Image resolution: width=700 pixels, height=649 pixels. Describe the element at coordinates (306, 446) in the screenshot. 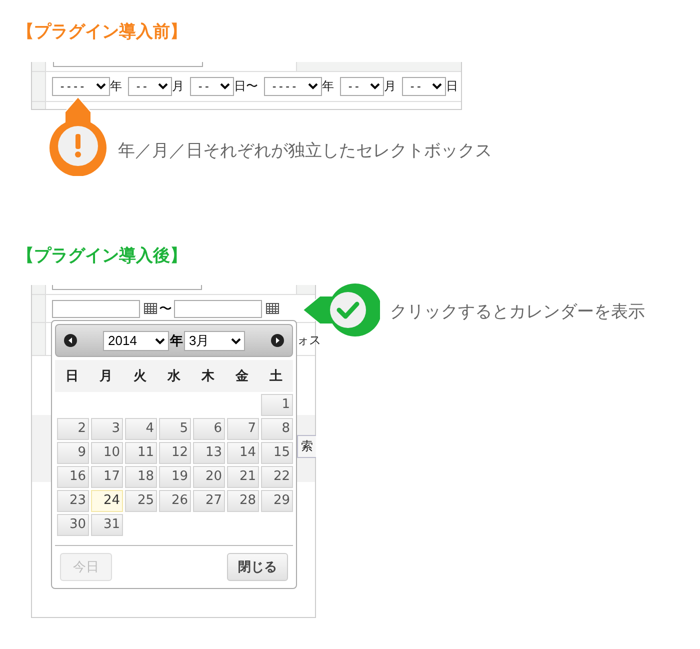

I see `table-button: 索` at that location.